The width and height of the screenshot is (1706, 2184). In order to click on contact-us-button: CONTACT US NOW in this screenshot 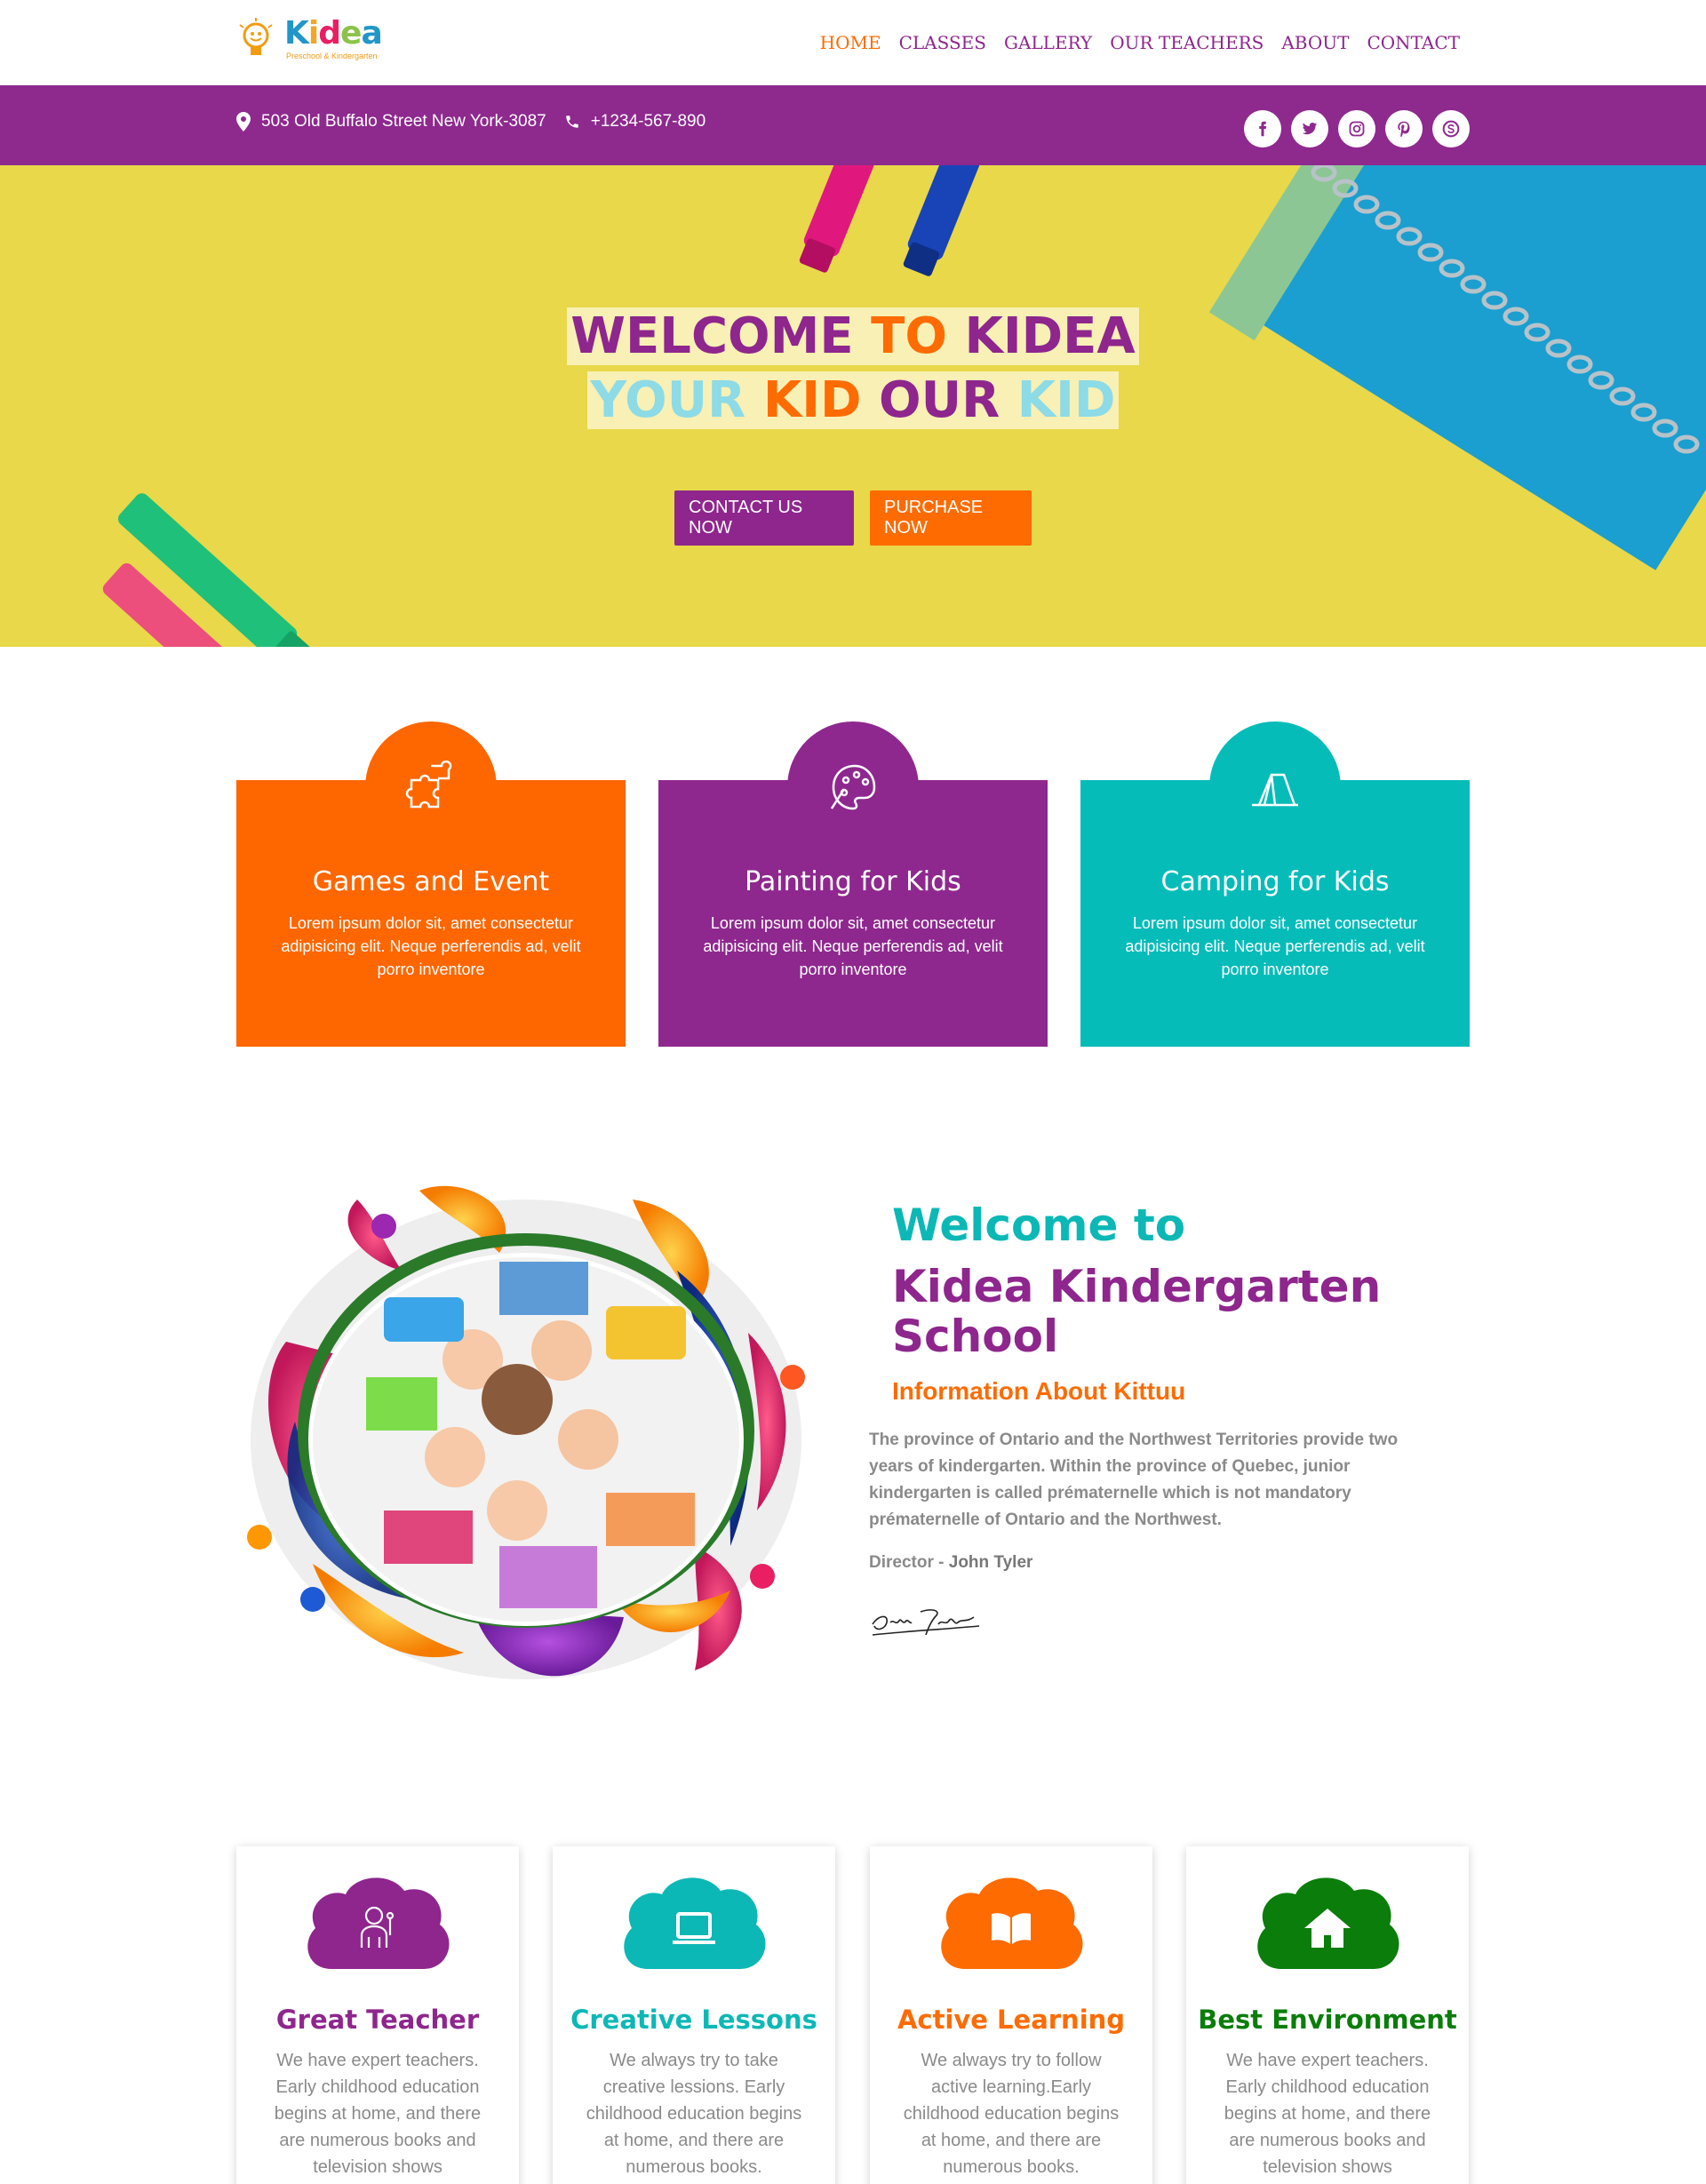, I will do `click(764, 518)`.